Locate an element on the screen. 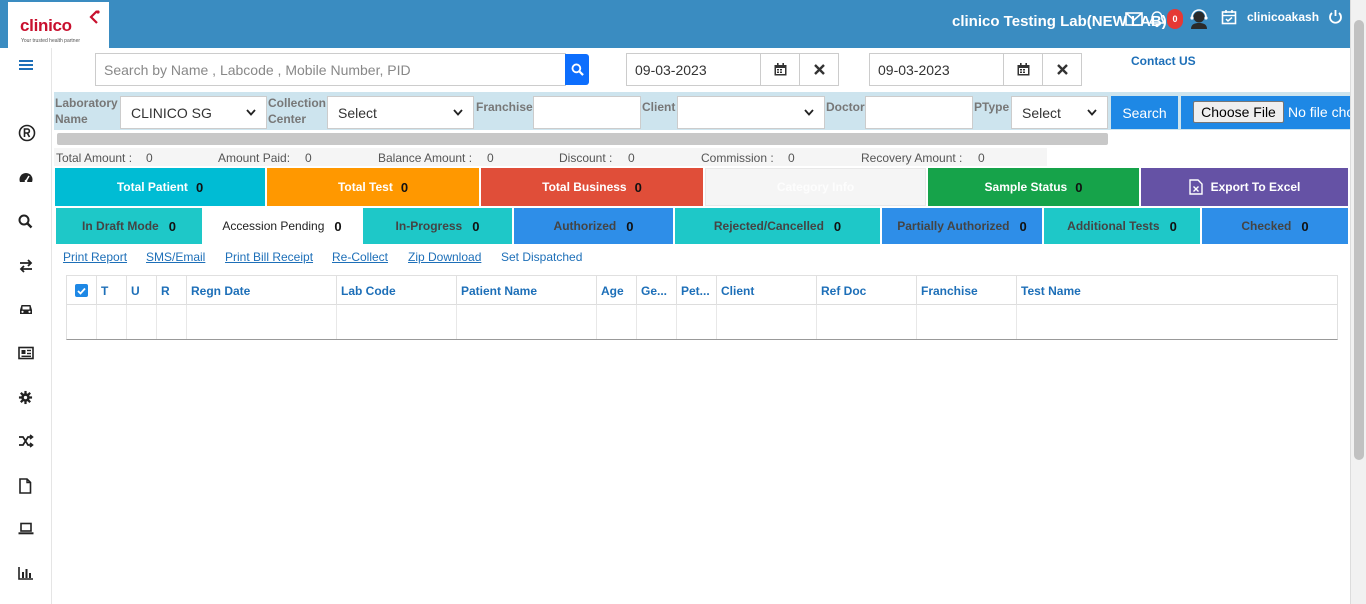 This screenshot has width=1366, height=604. status-tile-in-progress: In-Progress 0 is located at coordinates (437, 226).